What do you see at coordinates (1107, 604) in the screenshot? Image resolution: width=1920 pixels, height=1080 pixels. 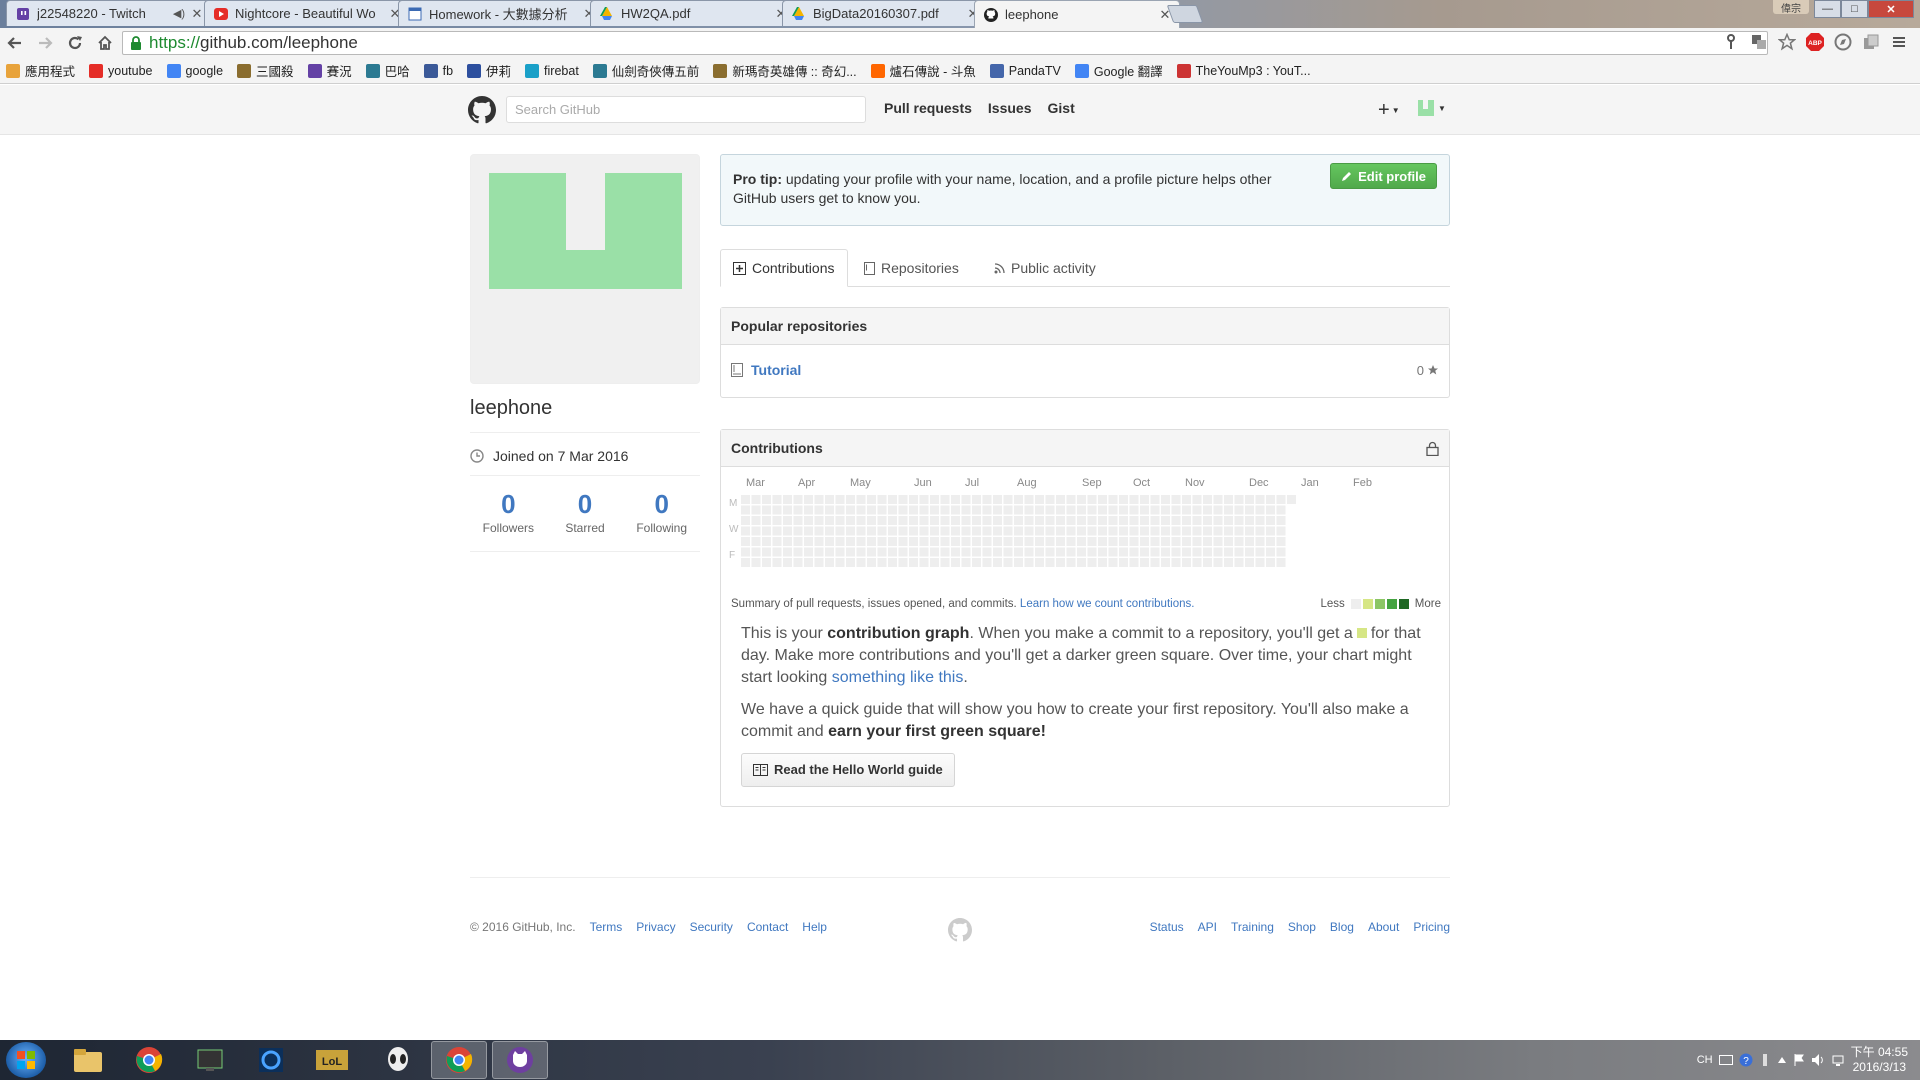 I see `learn-contributions-link: Learn how we count contributions.` at bounding box center [1107, 604].